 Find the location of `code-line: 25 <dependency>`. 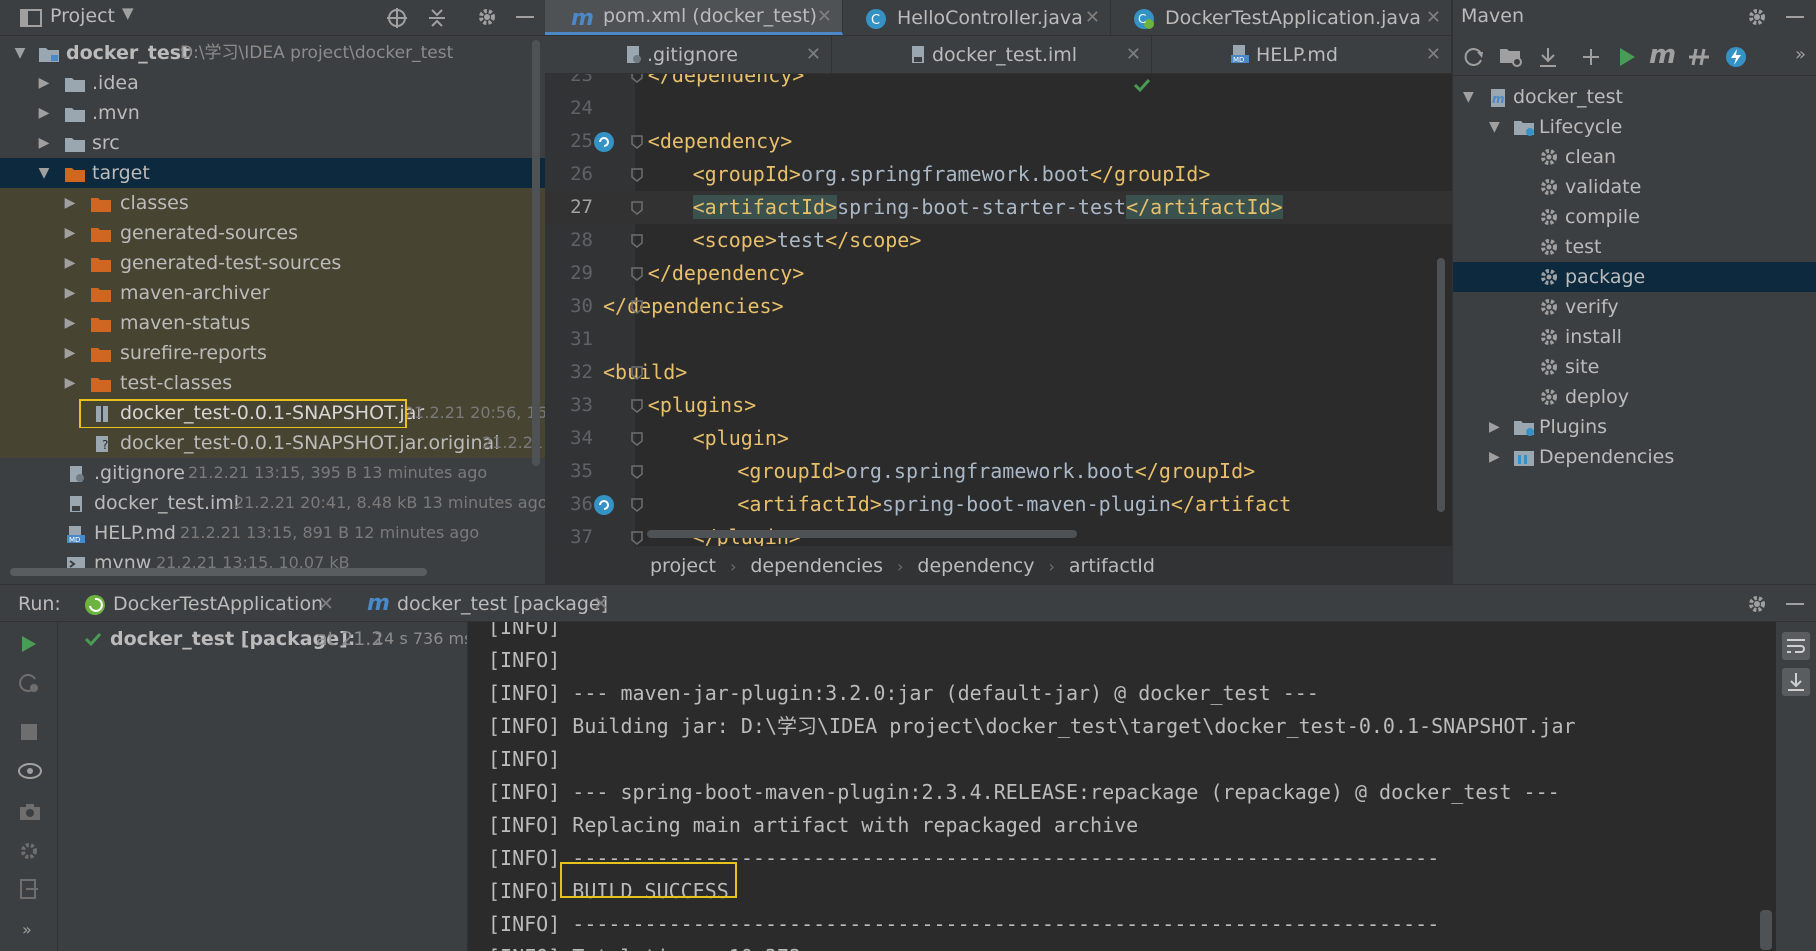

code-line: 25 <dependency> is located at coordinates (998, 141).